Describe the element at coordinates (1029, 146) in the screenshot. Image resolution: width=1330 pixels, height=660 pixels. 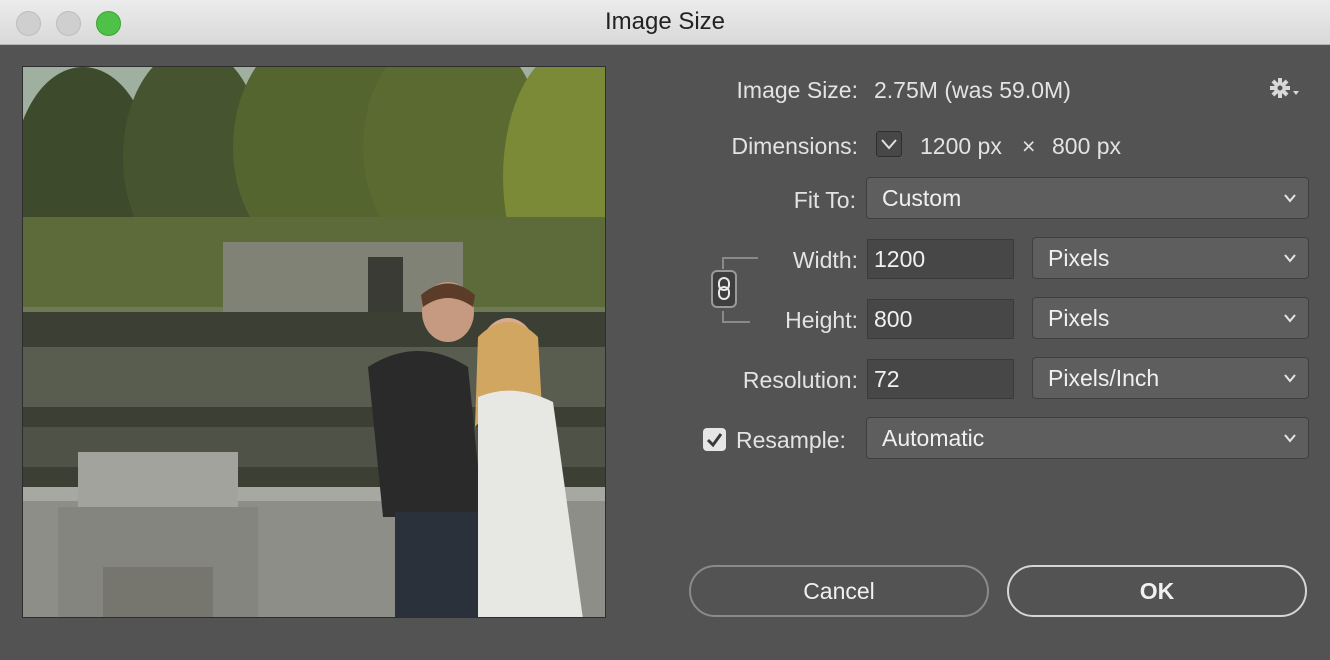
I see `dimensions-times: ×` at that location.